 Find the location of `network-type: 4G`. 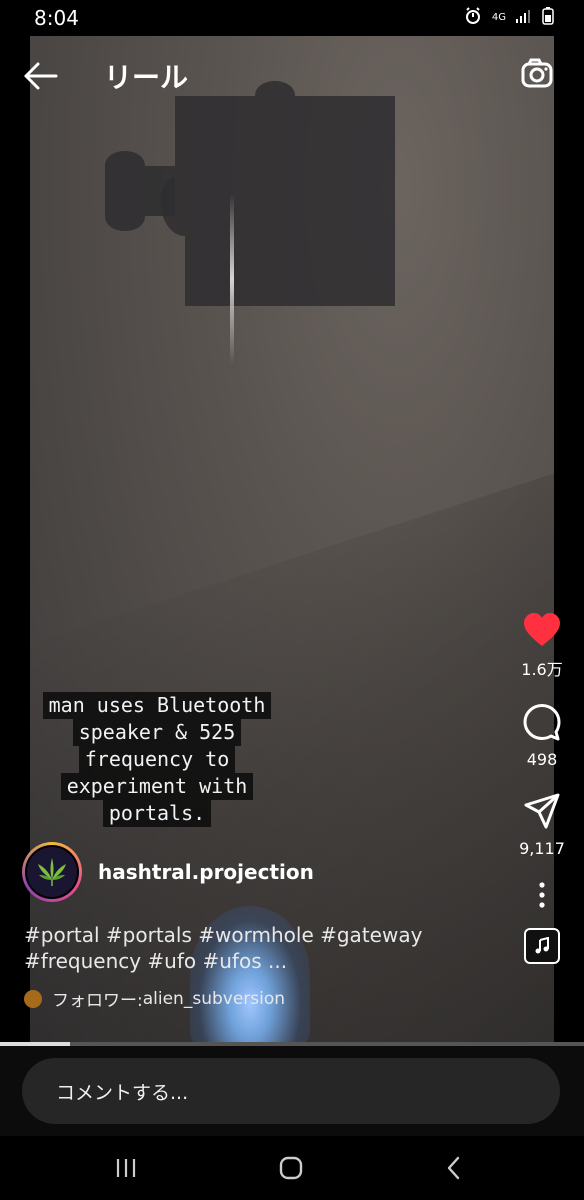

network-type: 4G is located at coordinates (498, 17).